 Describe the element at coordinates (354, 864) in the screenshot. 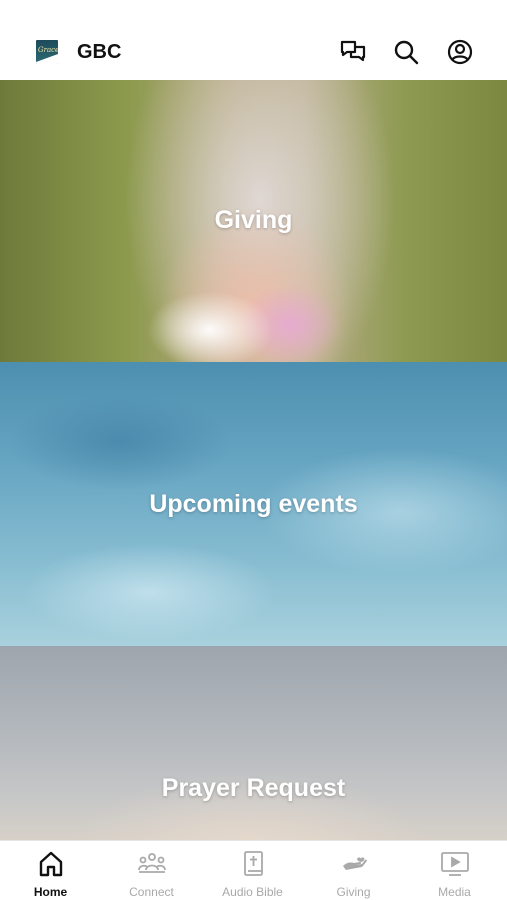

I see `giving-hand-icon` at that location.